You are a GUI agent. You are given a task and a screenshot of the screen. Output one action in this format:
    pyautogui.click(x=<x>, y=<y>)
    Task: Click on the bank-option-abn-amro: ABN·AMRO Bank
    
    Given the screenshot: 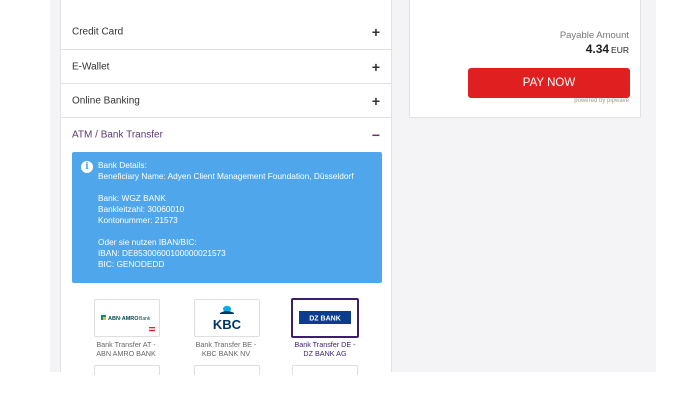 What is the action you would take?
    pyautogui.click(x=127, y=318)
    